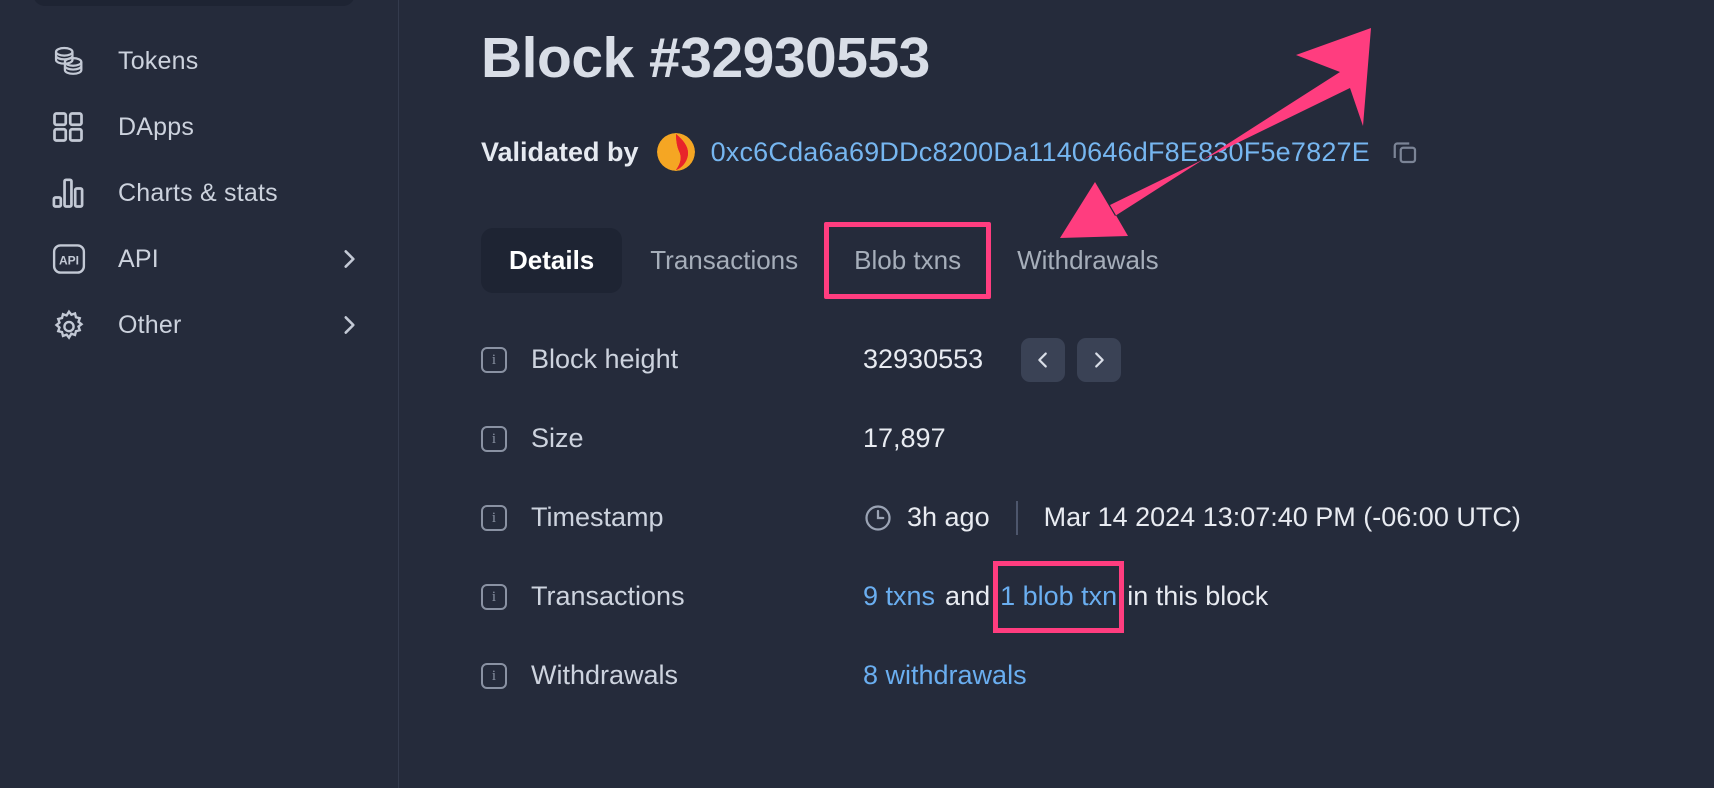 This screenshot has height=788, width=1714. What do you see at coordinates (557, 438) in the screenshot?
I see `detail-label: Size` at bounding box center [557, 438].